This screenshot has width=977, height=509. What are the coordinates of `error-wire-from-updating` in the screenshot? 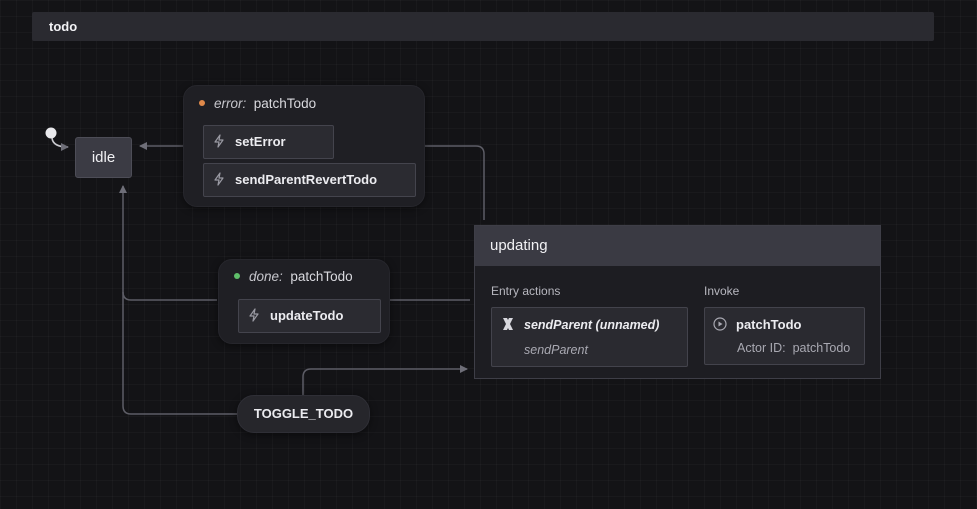 It's located at (455, 182).